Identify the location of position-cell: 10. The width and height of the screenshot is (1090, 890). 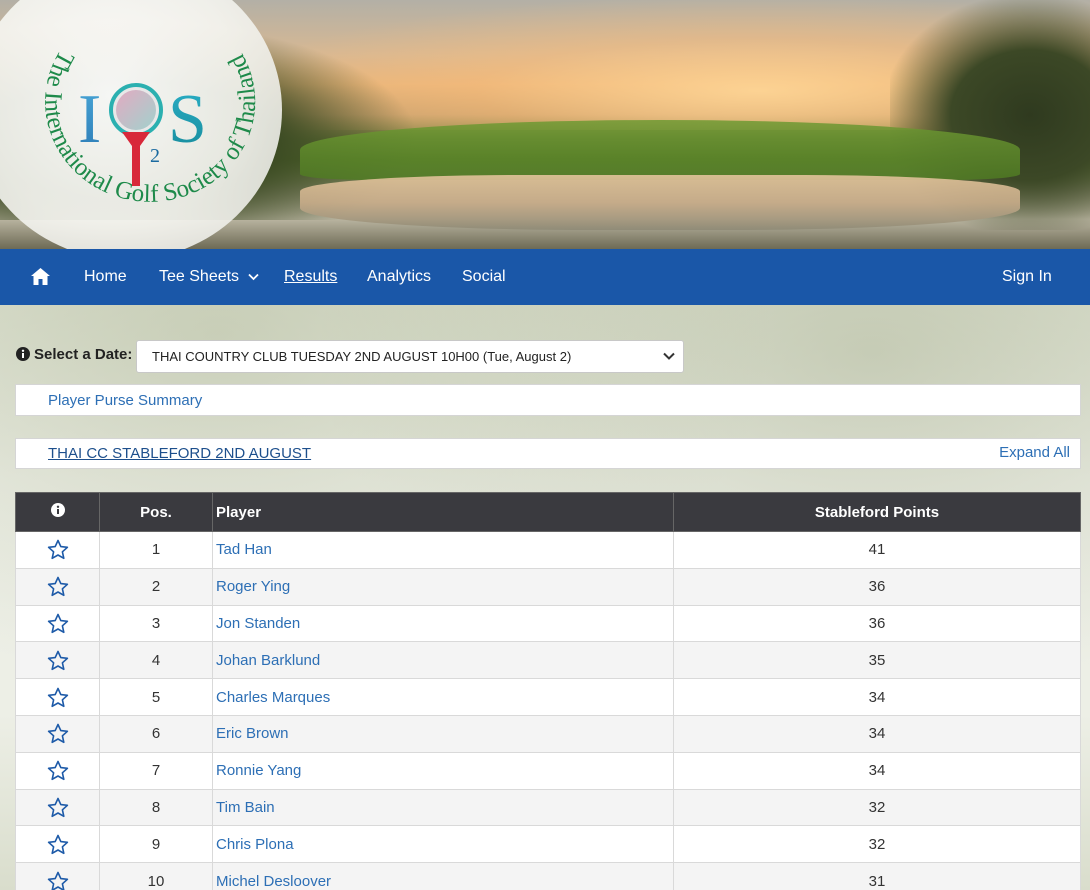
(156, 876).